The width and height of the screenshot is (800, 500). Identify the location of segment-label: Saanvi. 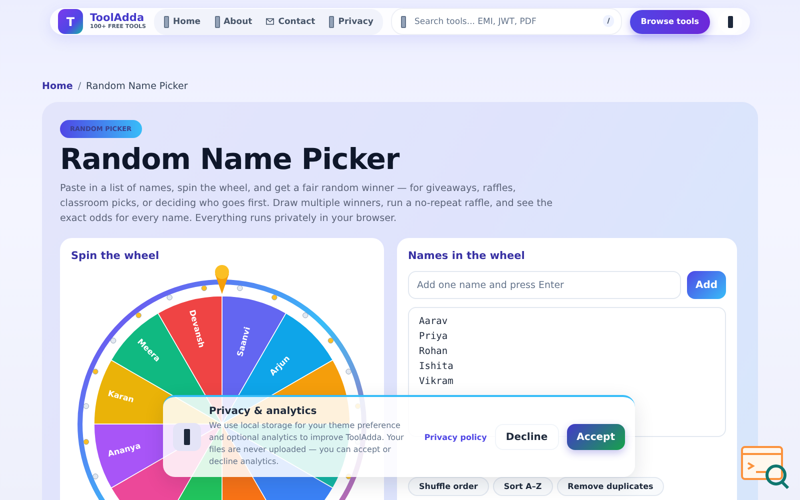
(243, 342).